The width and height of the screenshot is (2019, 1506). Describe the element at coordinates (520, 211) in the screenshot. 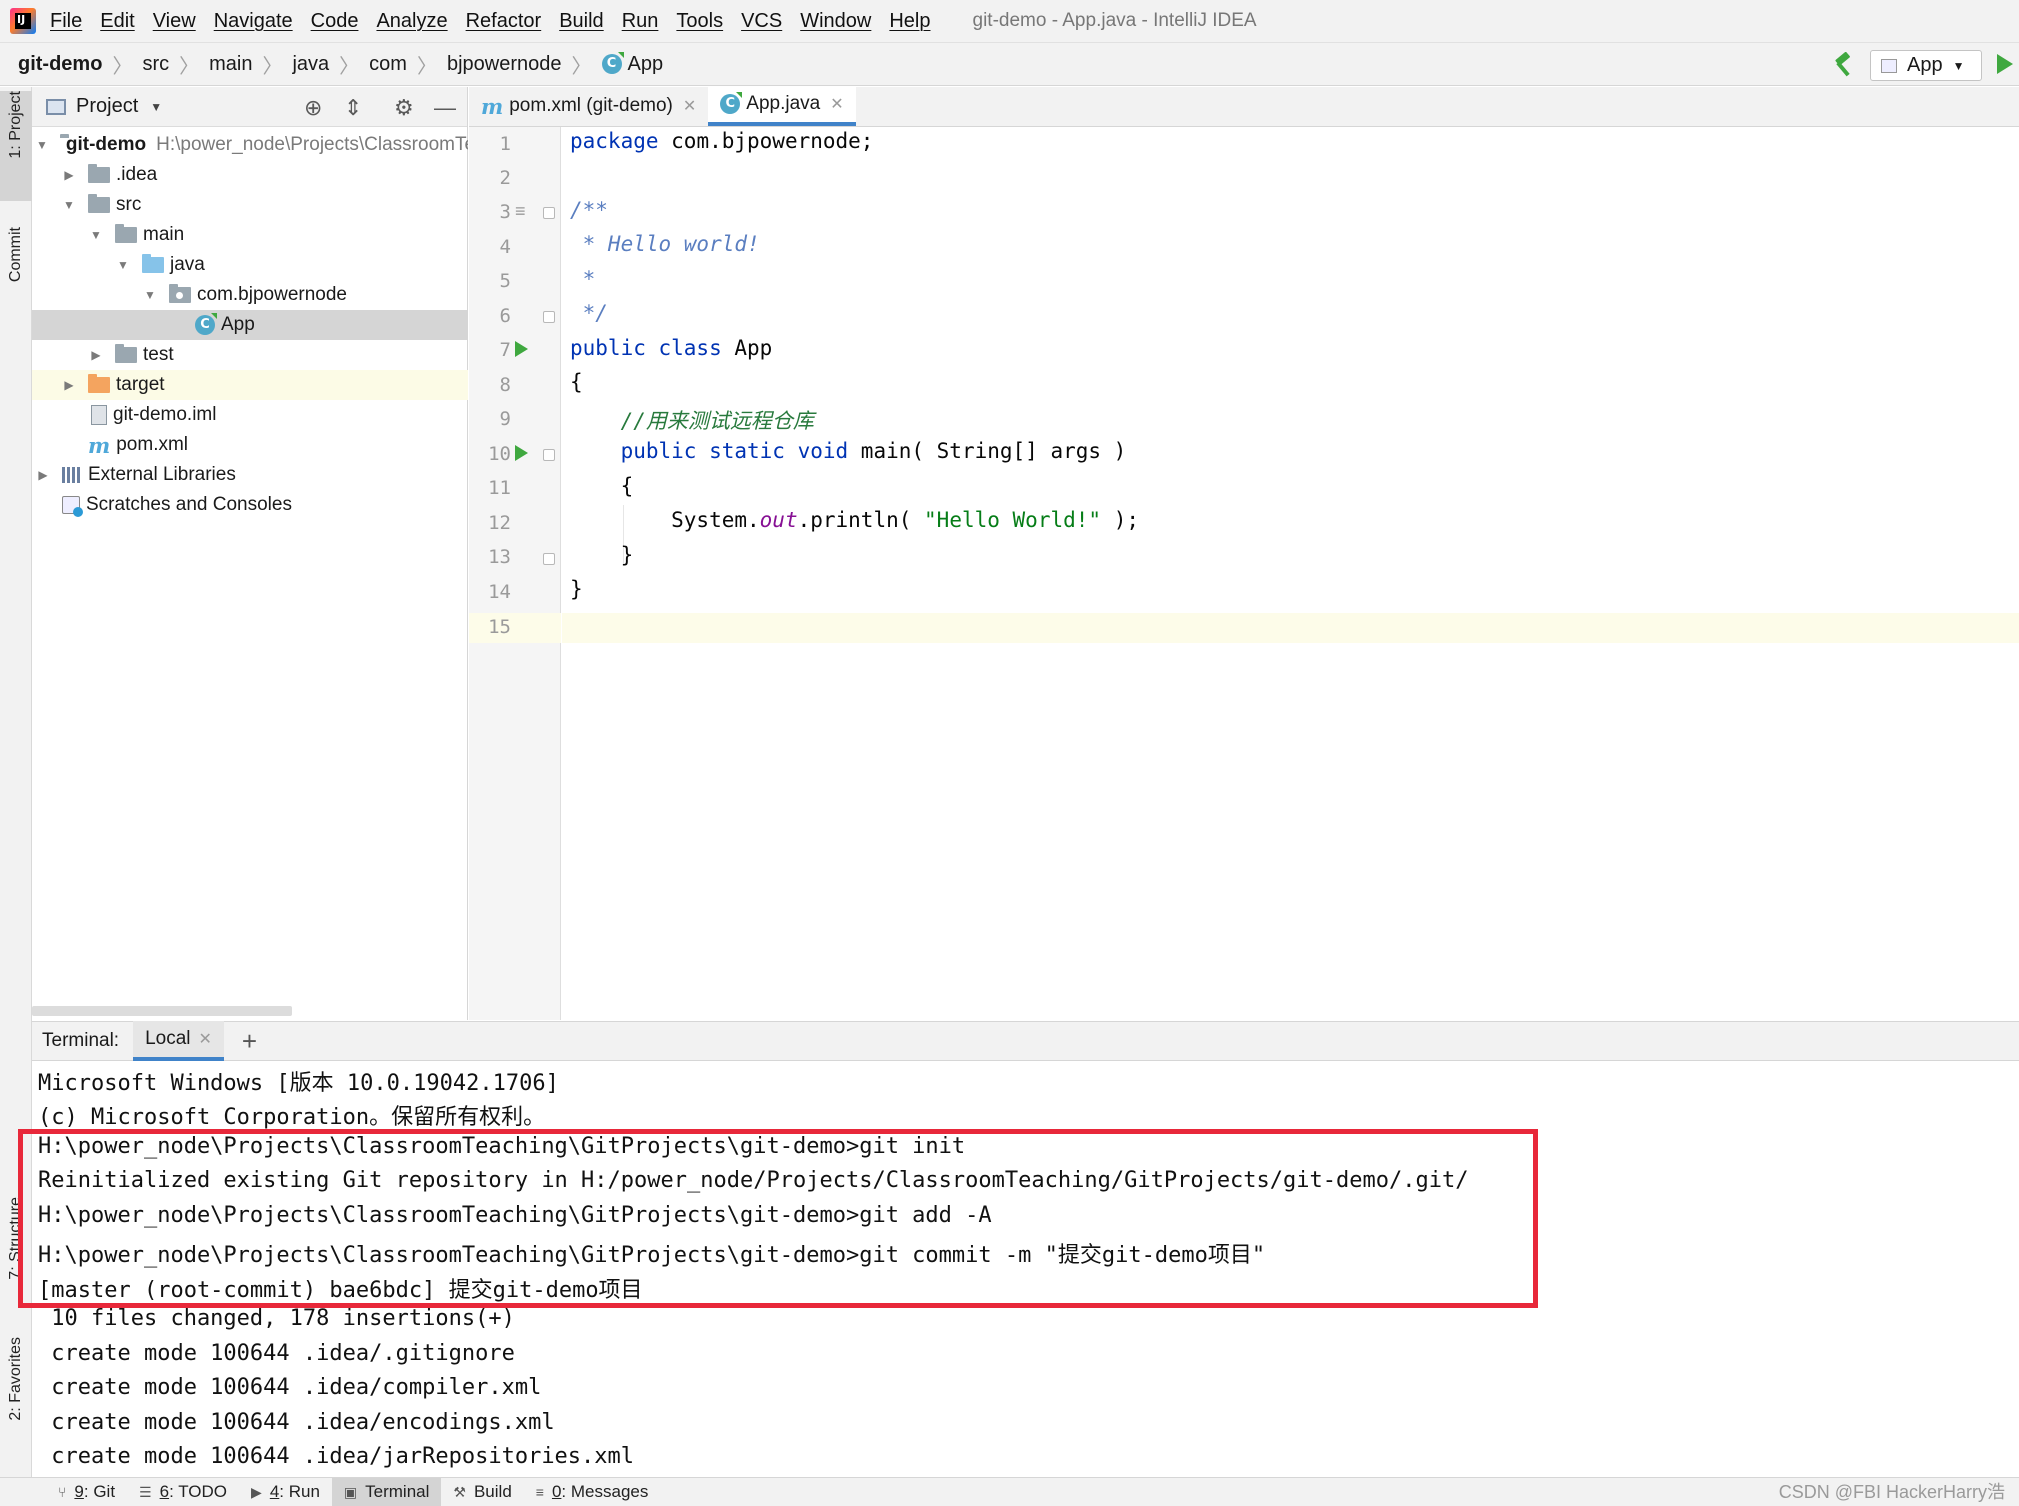

I see `javadoc-render-icon: ≡` at that location.